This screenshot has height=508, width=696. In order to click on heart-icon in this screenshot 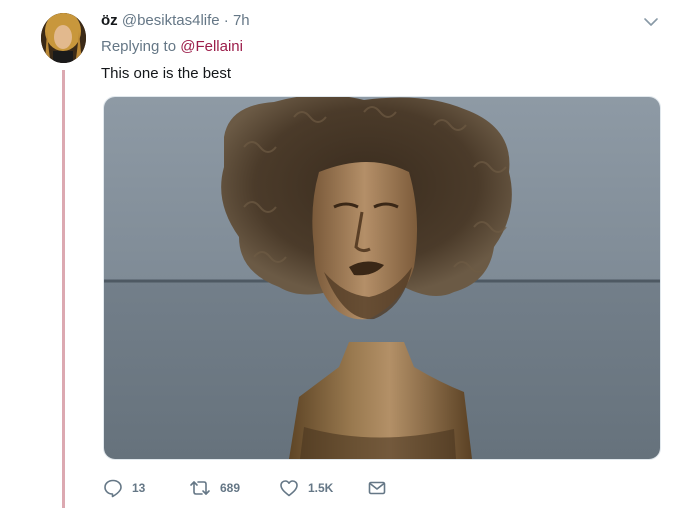, I will do `click(289, 488)`.